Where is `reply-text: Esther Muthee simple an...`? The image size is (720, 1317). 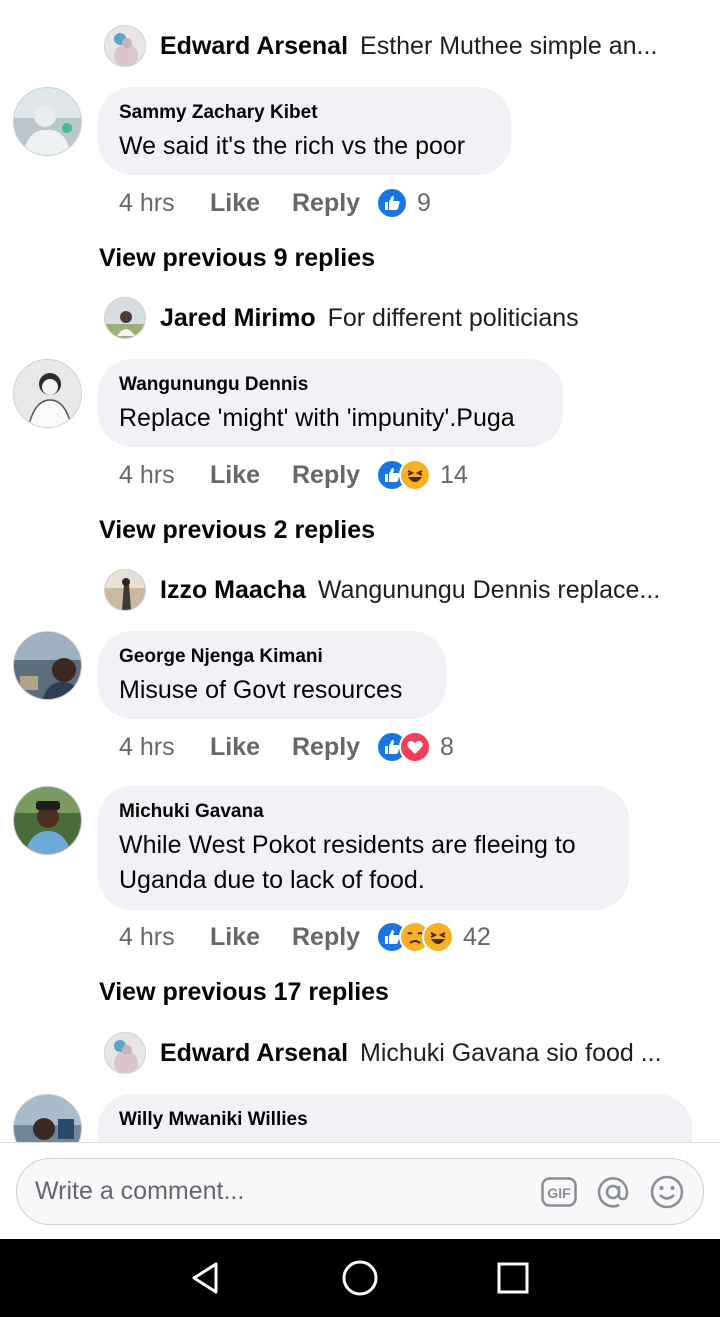
reply-text: Esther Muthee simple an... is located at coordinates (509, 45).